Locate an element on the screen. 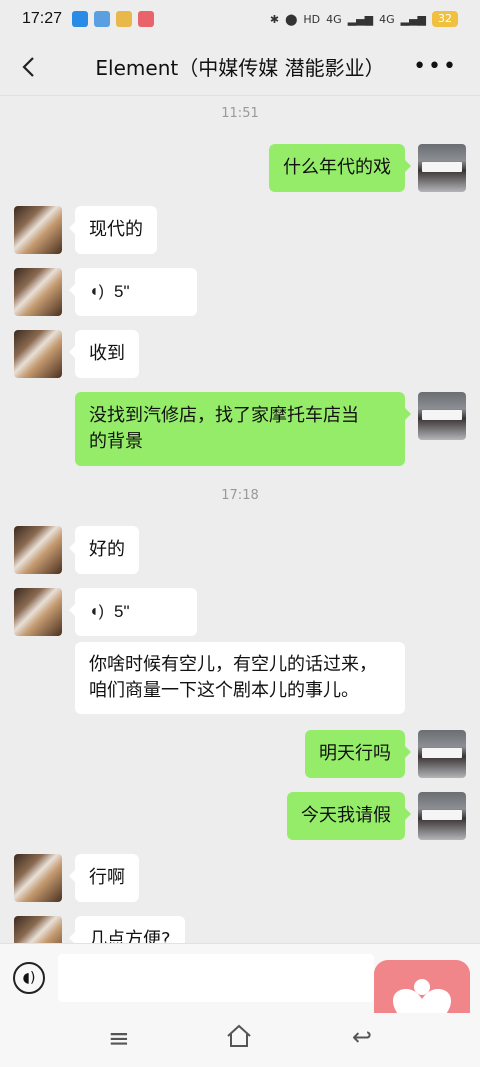  message-bubble: 今天我请假 is located at coordinates (349, 816).